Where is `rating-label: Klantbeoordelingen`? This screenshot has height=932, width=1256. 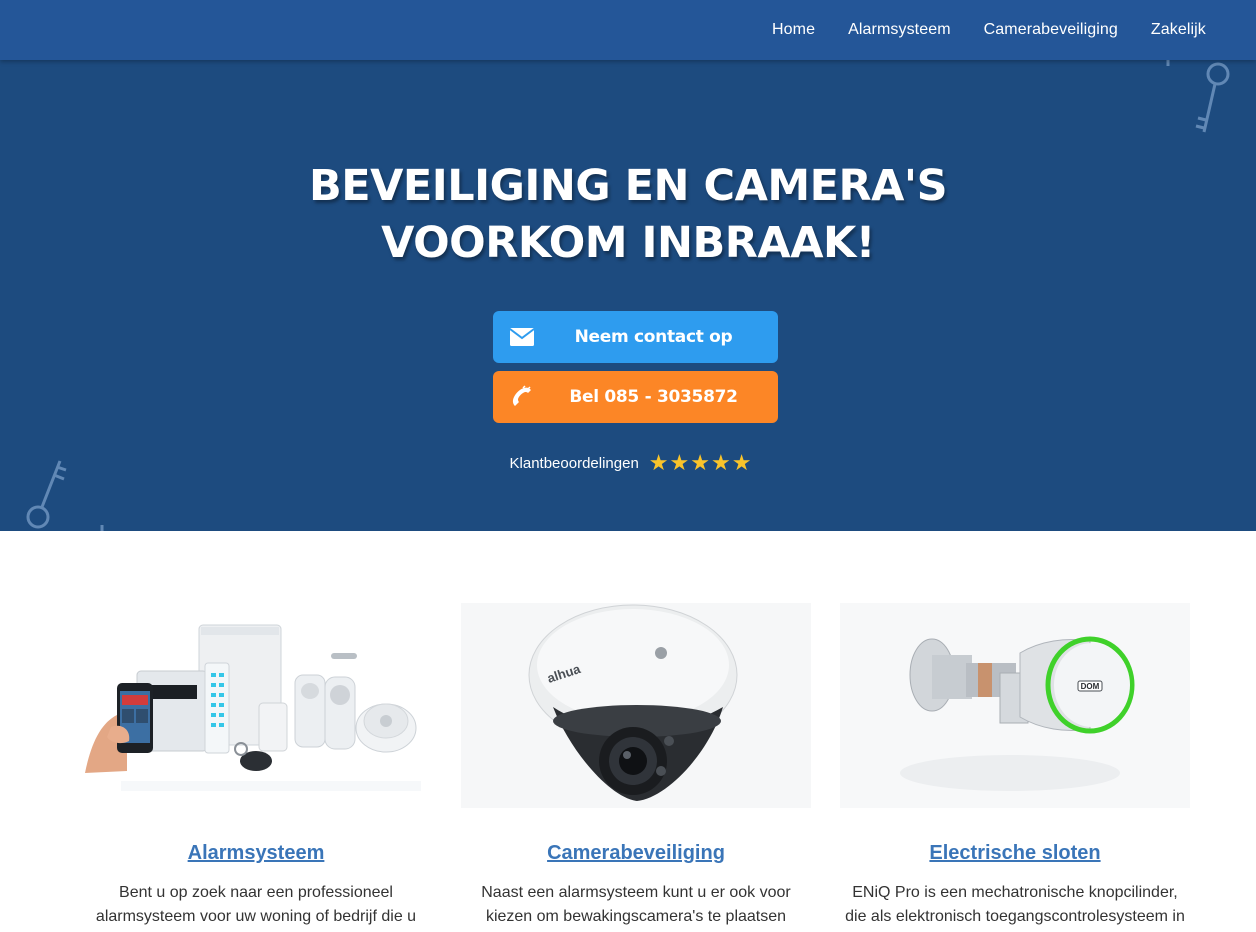 rating-label: Klantbeoordelingen is located at coordinates (574, 463).